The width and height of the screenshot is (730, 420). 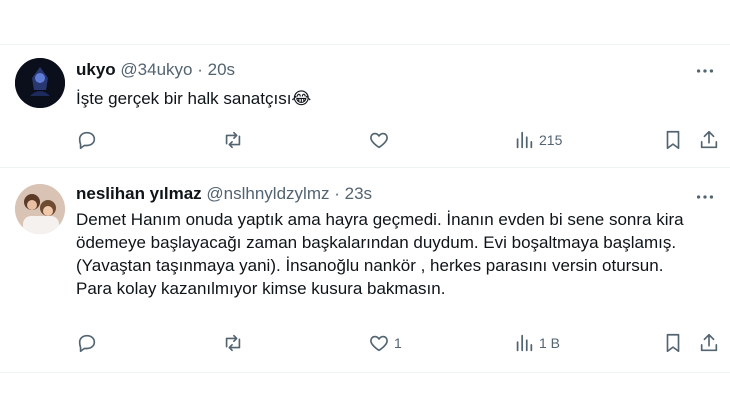 I want to click on avatar, so click(x=40, y=209).